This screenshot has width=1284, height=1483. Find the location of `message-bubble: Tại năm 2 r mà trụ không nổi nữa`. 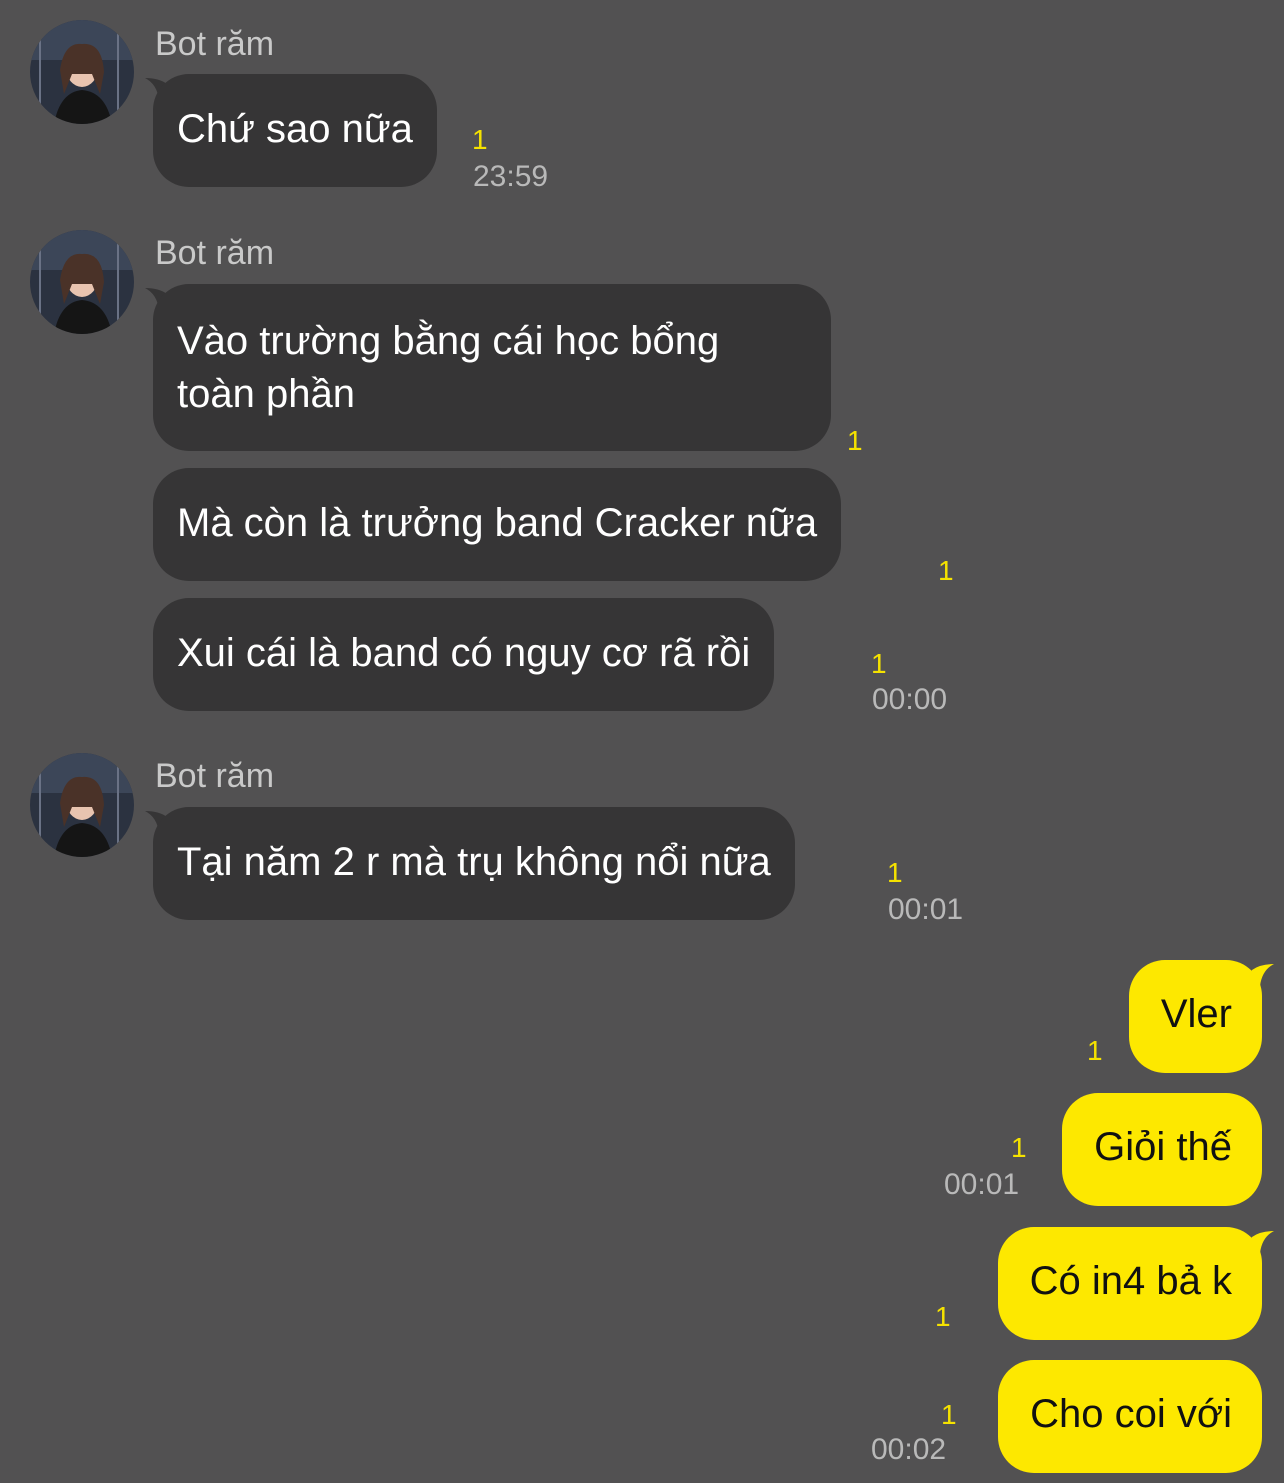

message-bubble: Tại năm 2 r mà trụ không nổi nữa is located at coordinates (474, 863).